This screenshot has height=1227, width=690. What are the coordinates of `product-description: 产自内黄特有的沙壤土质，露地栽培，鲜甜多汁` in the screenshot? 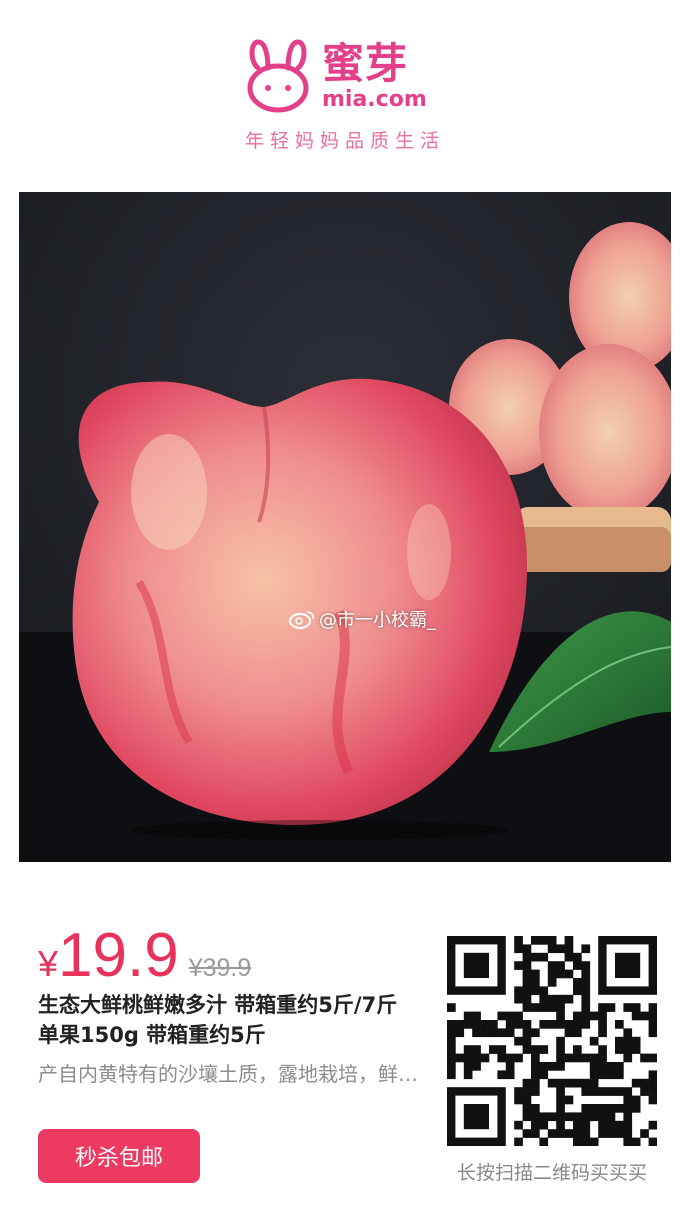 It's located at (228, 1074).